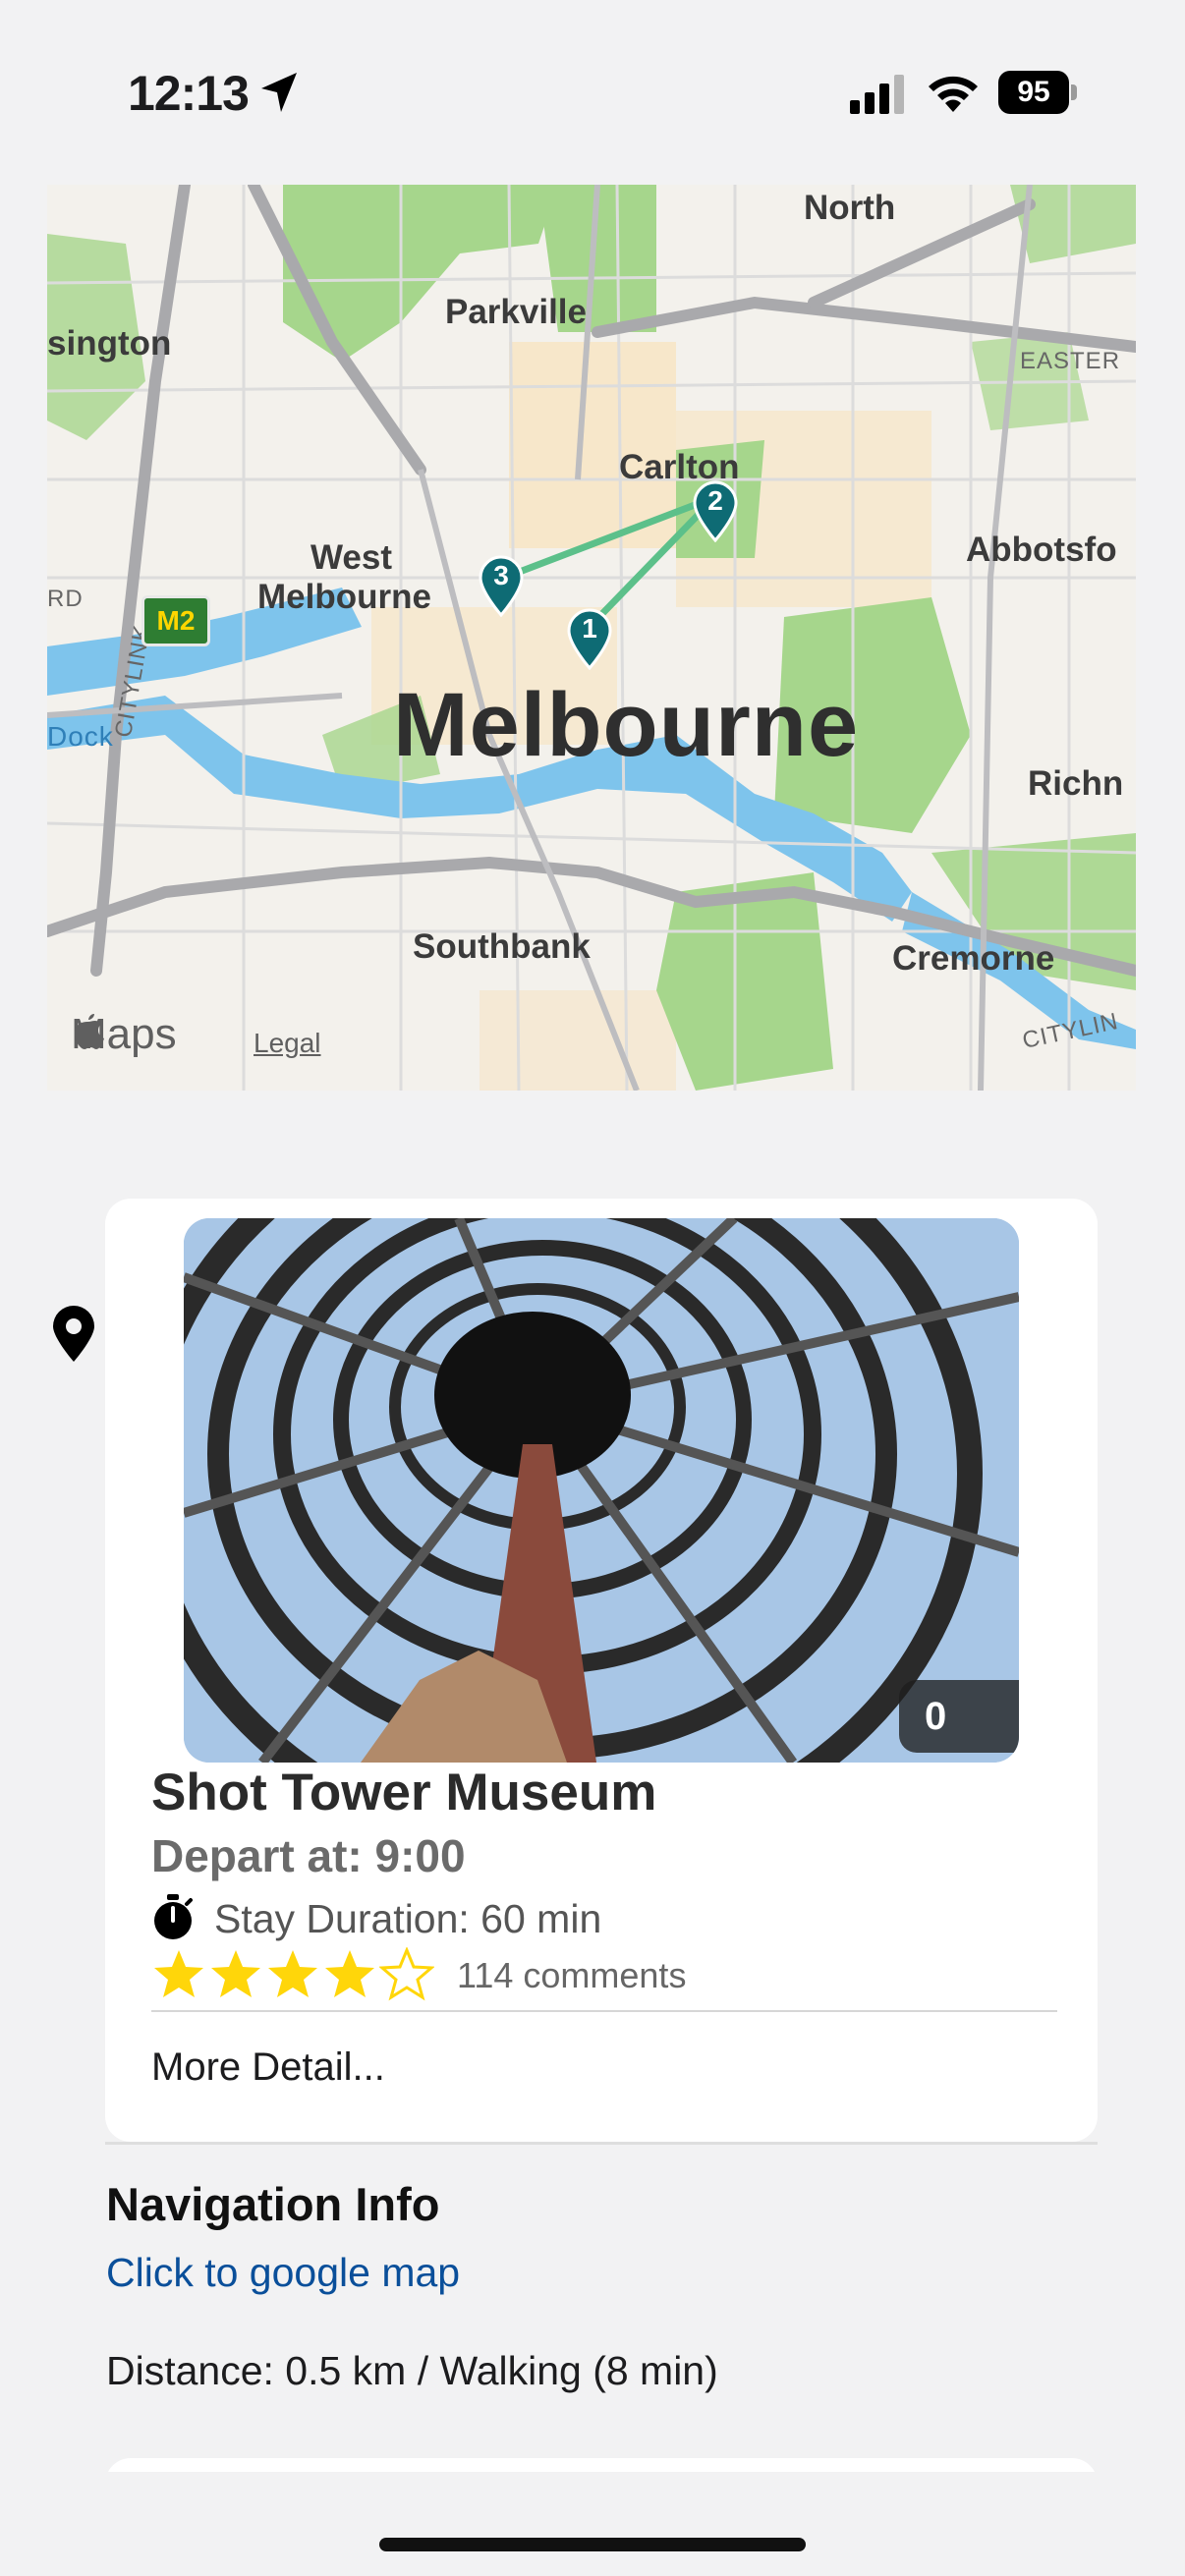  What do you see at coordinates (351, 557) in the screenshot?
I see `map-label-west: West` at bounding box center [351, 557].